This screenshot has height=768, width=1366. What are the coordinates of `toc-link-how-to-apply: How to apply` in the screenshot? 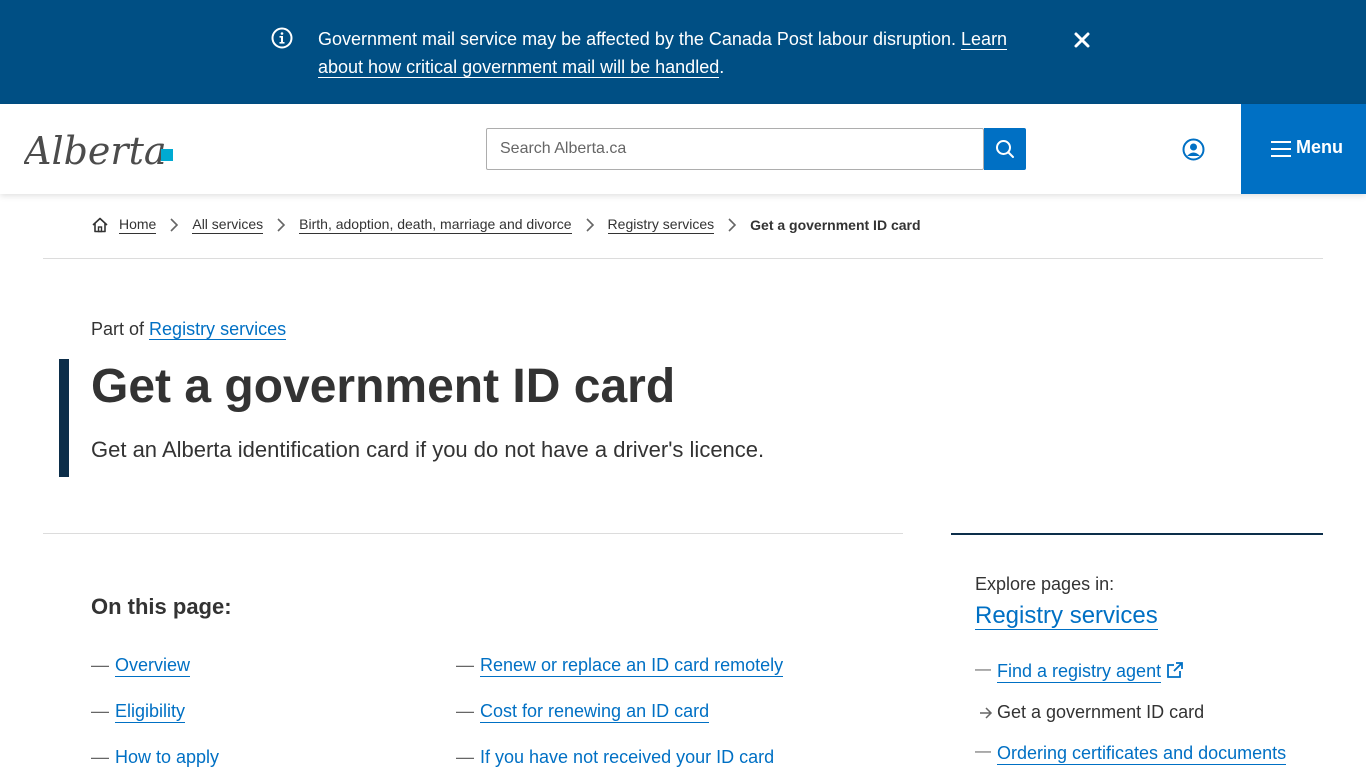 It's located at (167, 757).